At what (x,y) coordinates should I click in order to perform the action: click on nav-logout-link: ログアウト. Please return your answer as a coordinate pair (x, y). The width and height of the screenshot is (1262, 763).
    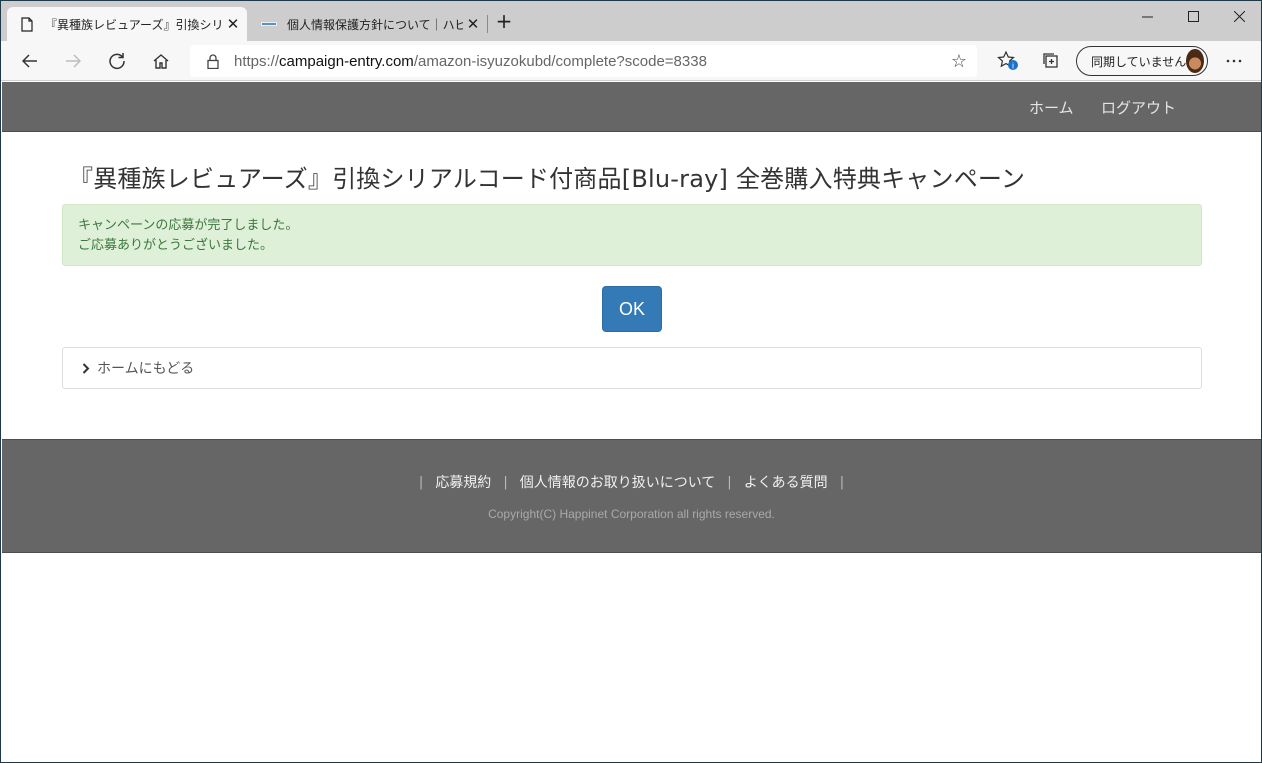
    Looking at the image, I should click on (1138, 107).